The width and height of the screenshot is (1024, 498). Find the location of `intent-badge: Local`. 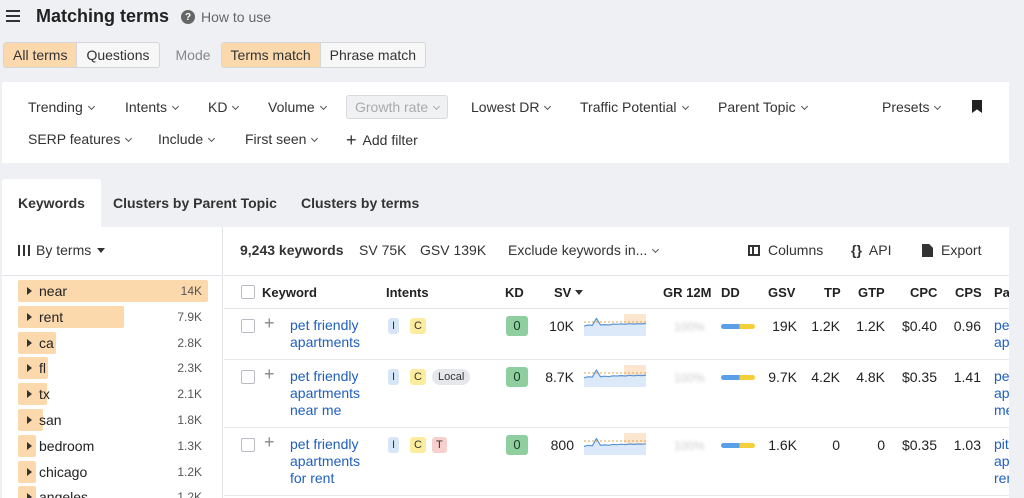

intent-badge: Local is located at coordinates (451, 377).